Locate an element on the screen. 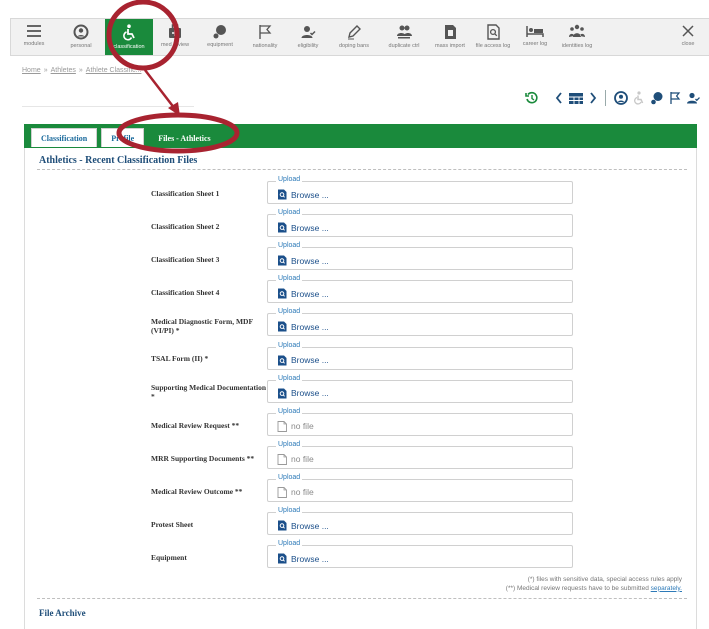  toolbar-item-mass-import: mass import is located at coordinates (450, 37).